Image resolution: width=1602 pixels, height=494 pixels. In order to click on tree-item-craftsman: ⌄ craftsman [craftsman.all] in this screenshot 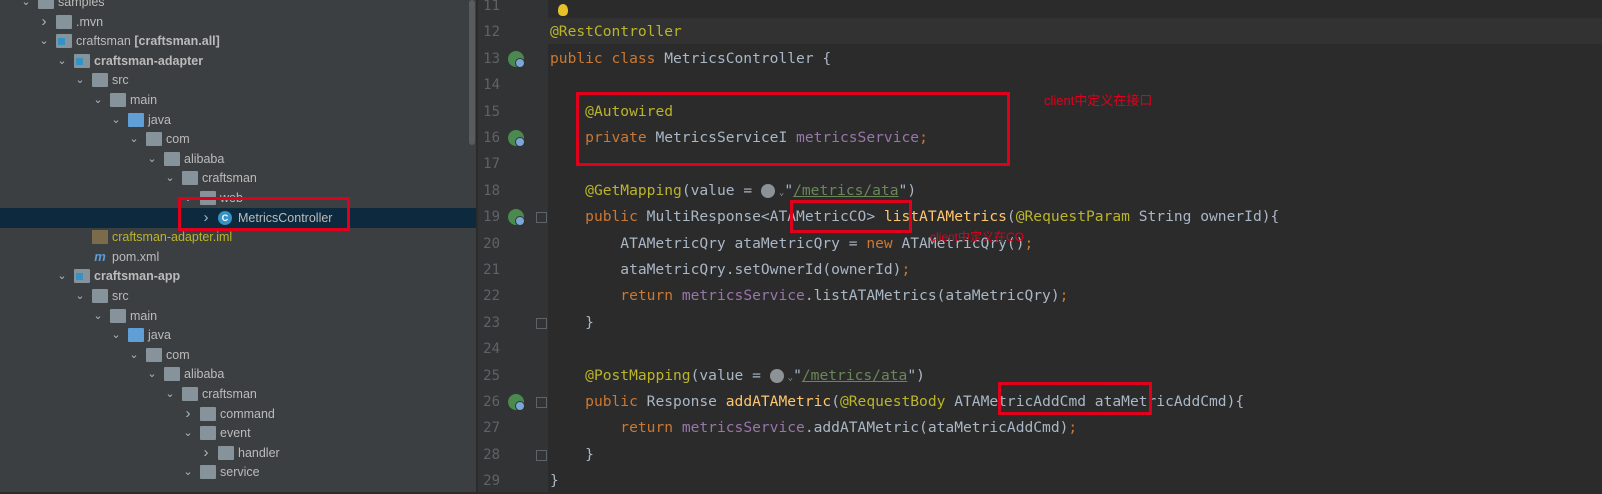, I will do `click(238, 41)`.